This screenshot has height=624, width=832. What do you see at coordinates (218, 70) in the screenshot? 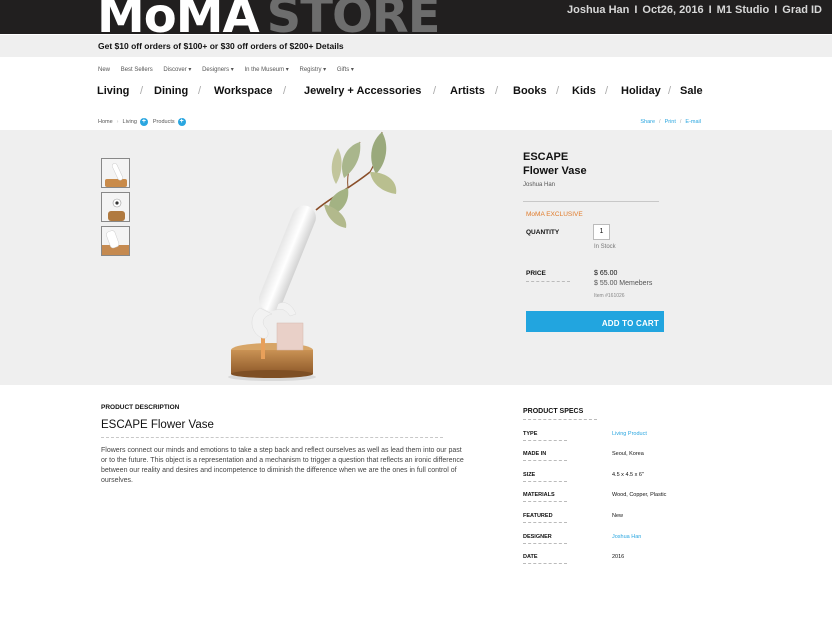
I see `util-designers: Designers ▾` at bounding box center [218, 70].